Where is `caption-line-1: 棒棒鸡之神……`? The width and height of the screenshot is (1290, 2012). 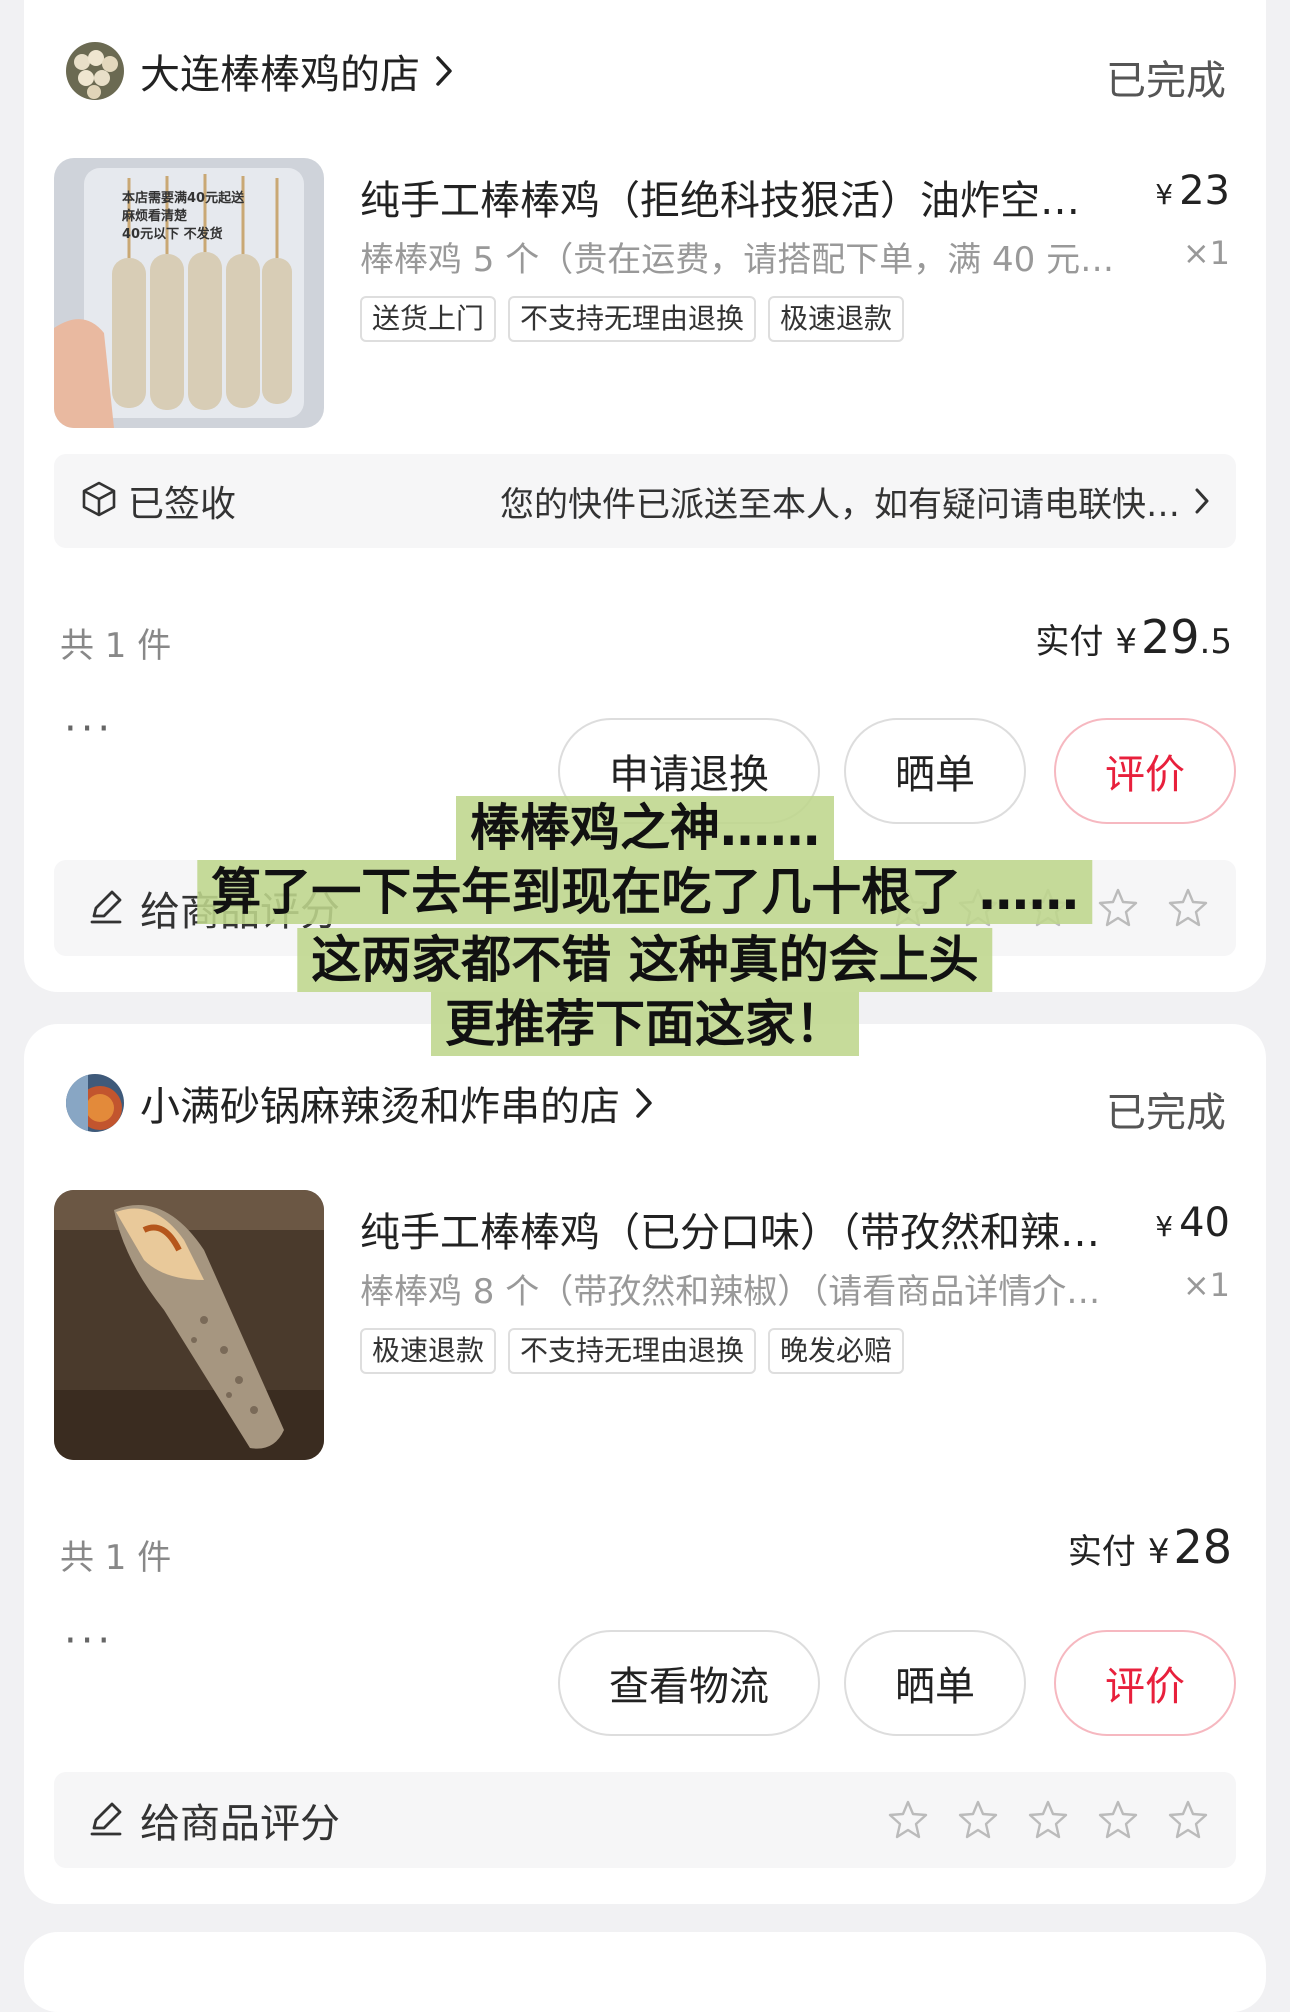 caption-line-1: 棒棒鸡之神…… is located at coordinates (645, 828).